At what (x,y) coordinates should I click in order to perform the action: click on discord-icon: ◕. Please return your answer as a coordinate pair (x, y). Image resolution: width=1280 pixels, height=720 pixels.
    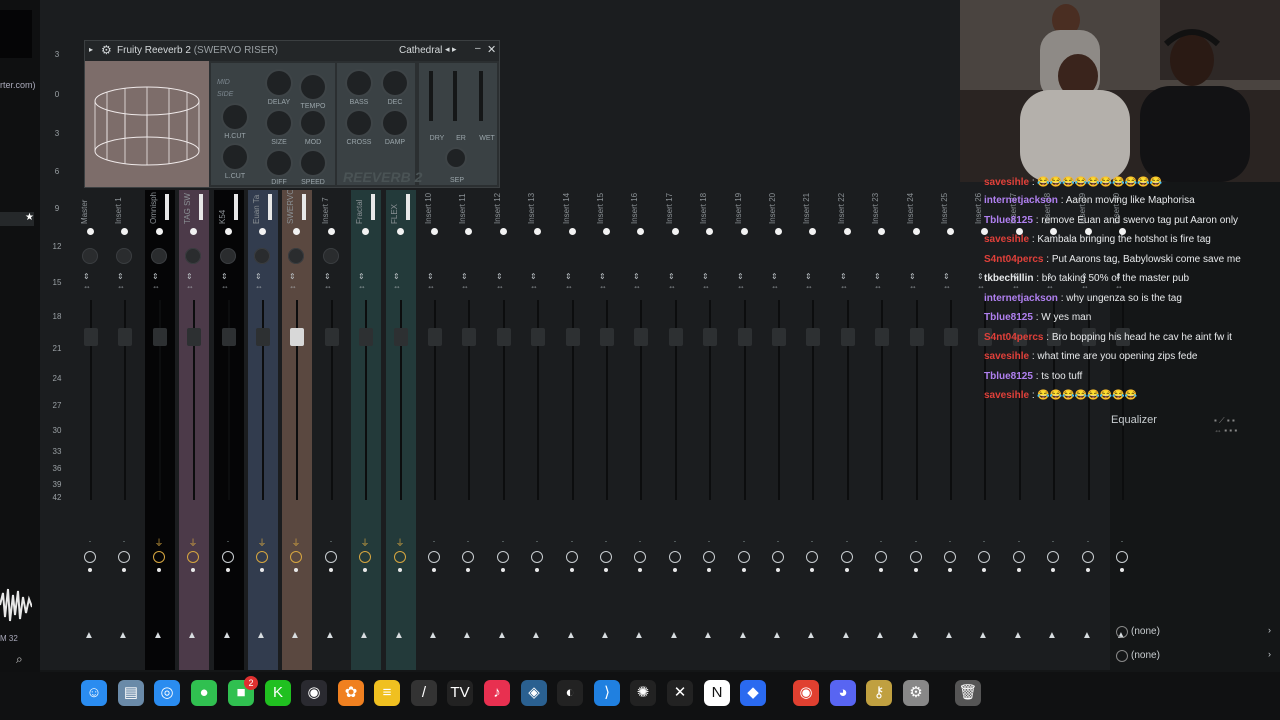
    Looking at the image, I should click on (843, 693).